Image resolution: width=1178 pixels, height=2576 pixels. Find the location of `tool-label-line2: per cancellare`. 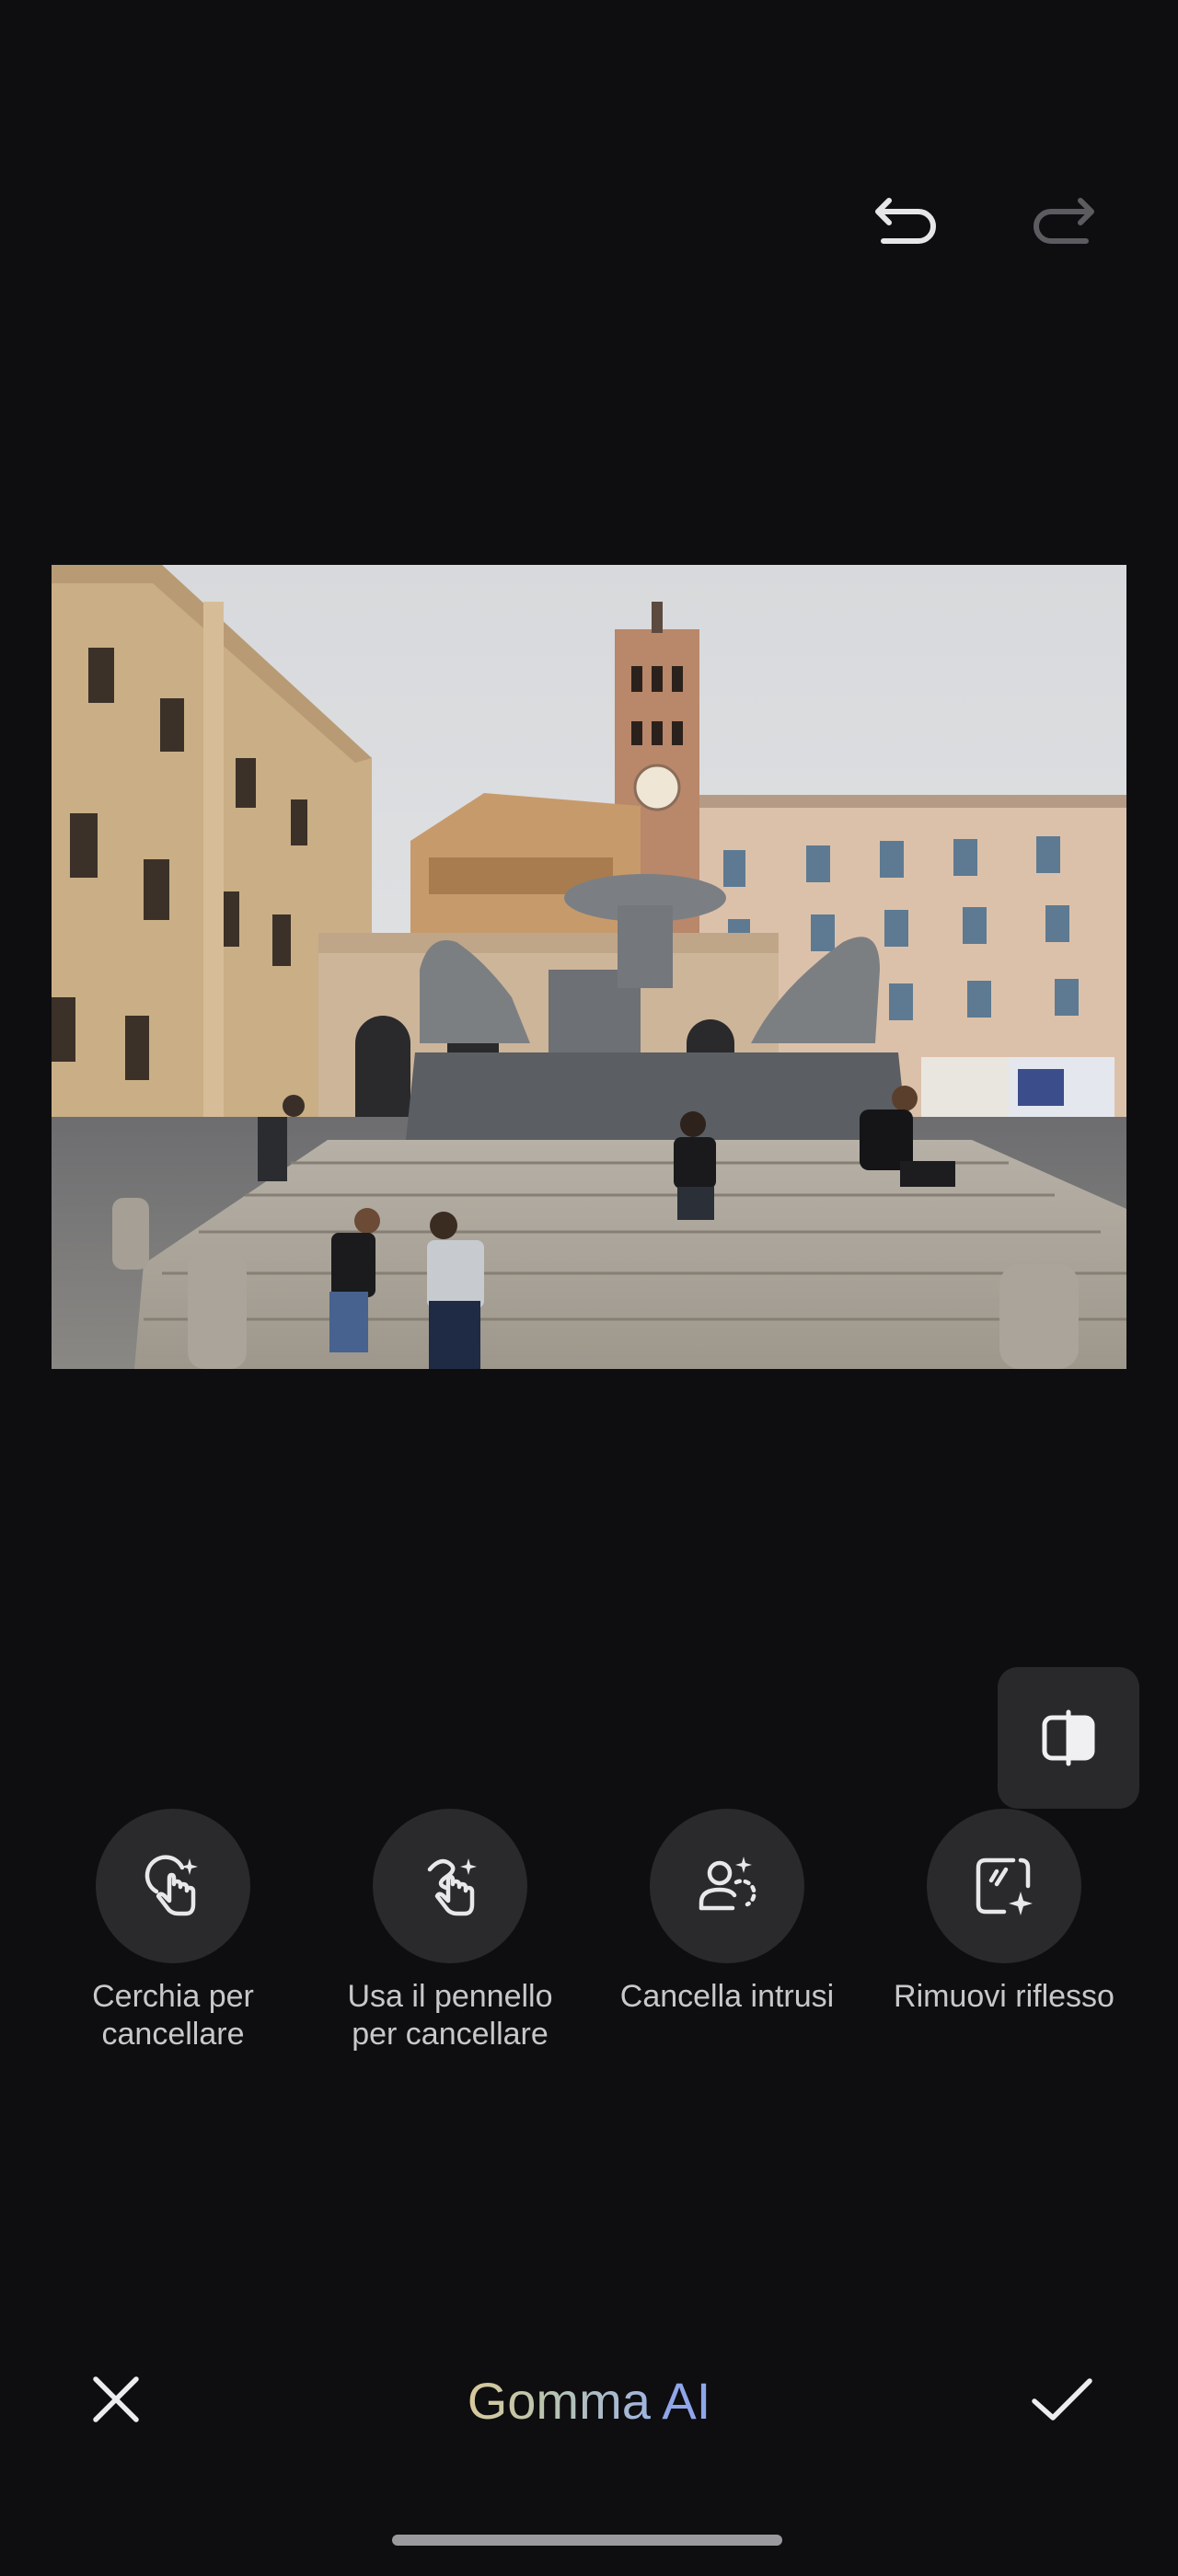

tool-label-line2: per cancellare is located at coordinates (450, 2034).